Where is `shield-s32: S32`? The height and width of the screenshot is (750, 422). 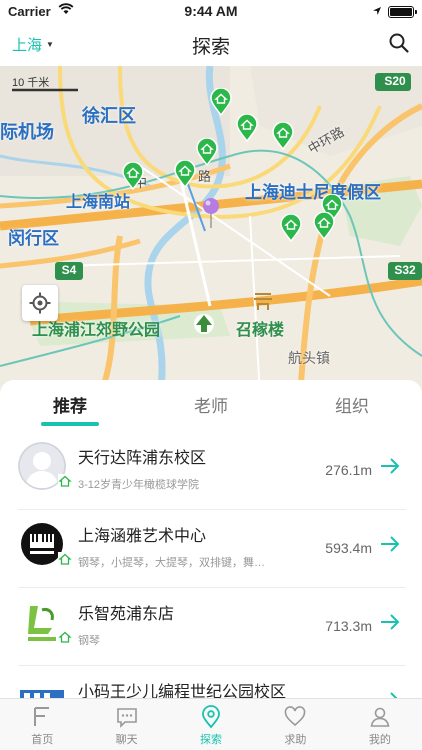 shield-s32: S32 is located at coordinates (405, 270).